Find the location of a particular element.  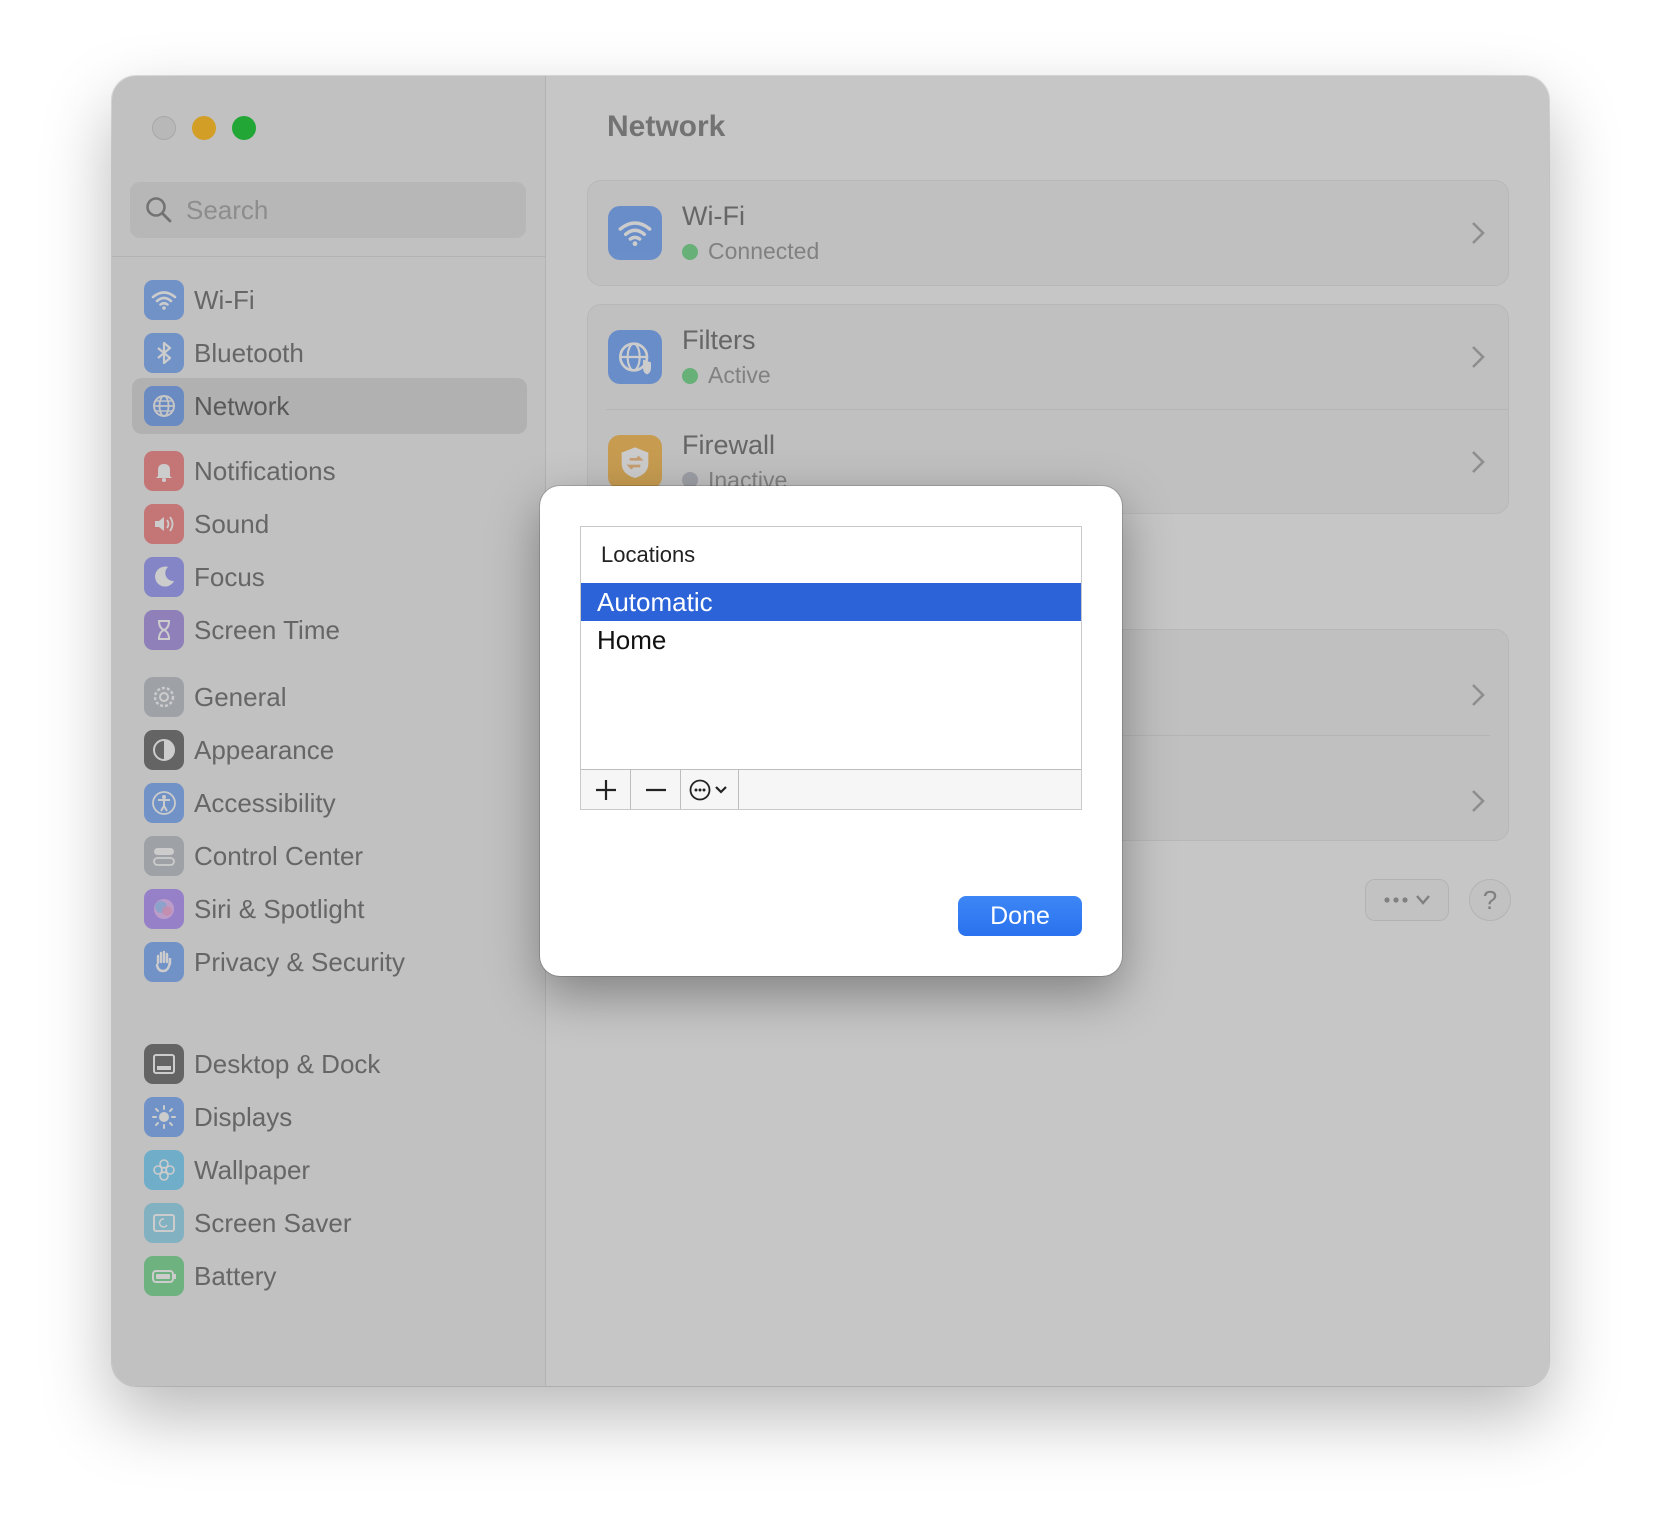

sidebar-item-label: Network is located at coordinates (242, 405).